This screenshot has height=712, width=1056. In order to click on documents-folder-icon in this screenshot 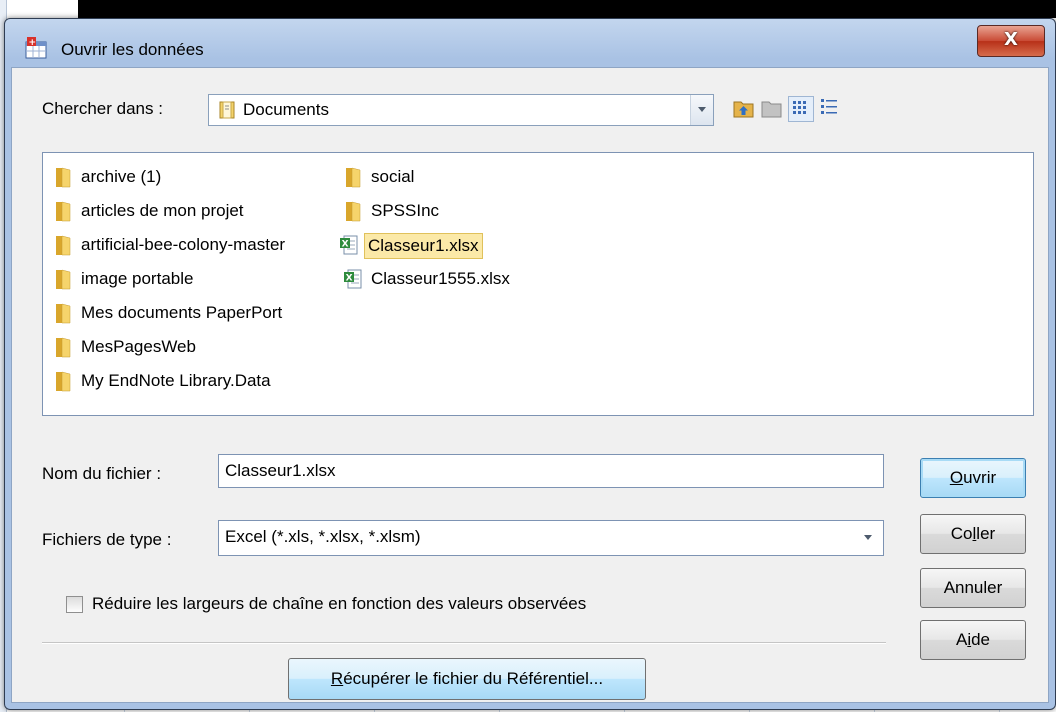, I will do `click(227, 112)`.